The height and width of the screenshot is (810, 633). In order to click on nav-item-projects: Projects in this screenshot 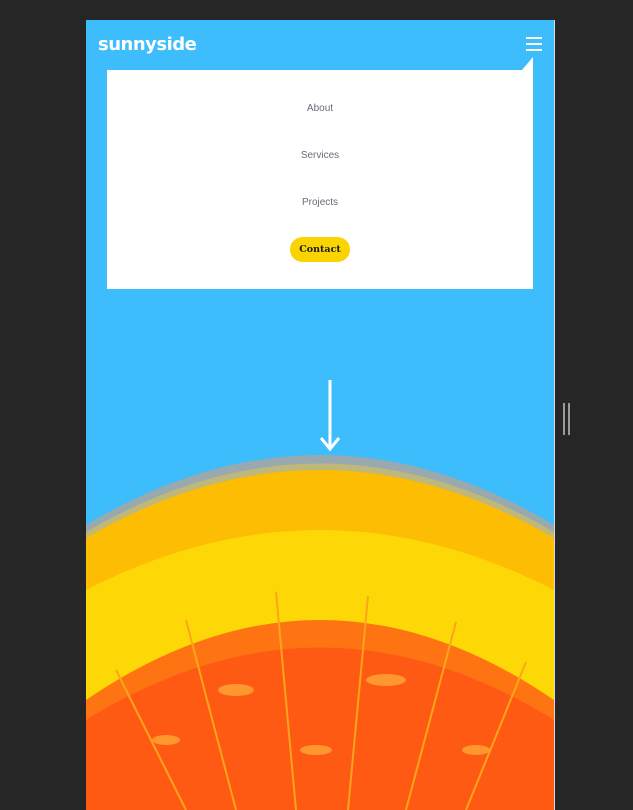, I will do `click(320, 202)`.